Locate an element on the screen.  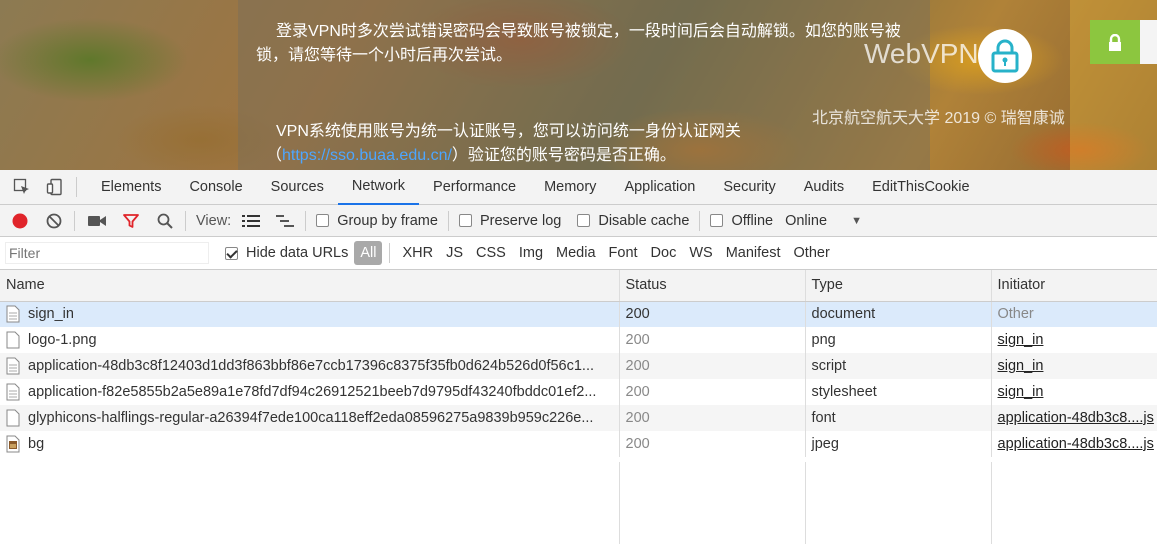
document-icon is located at coordinates (13, 314).